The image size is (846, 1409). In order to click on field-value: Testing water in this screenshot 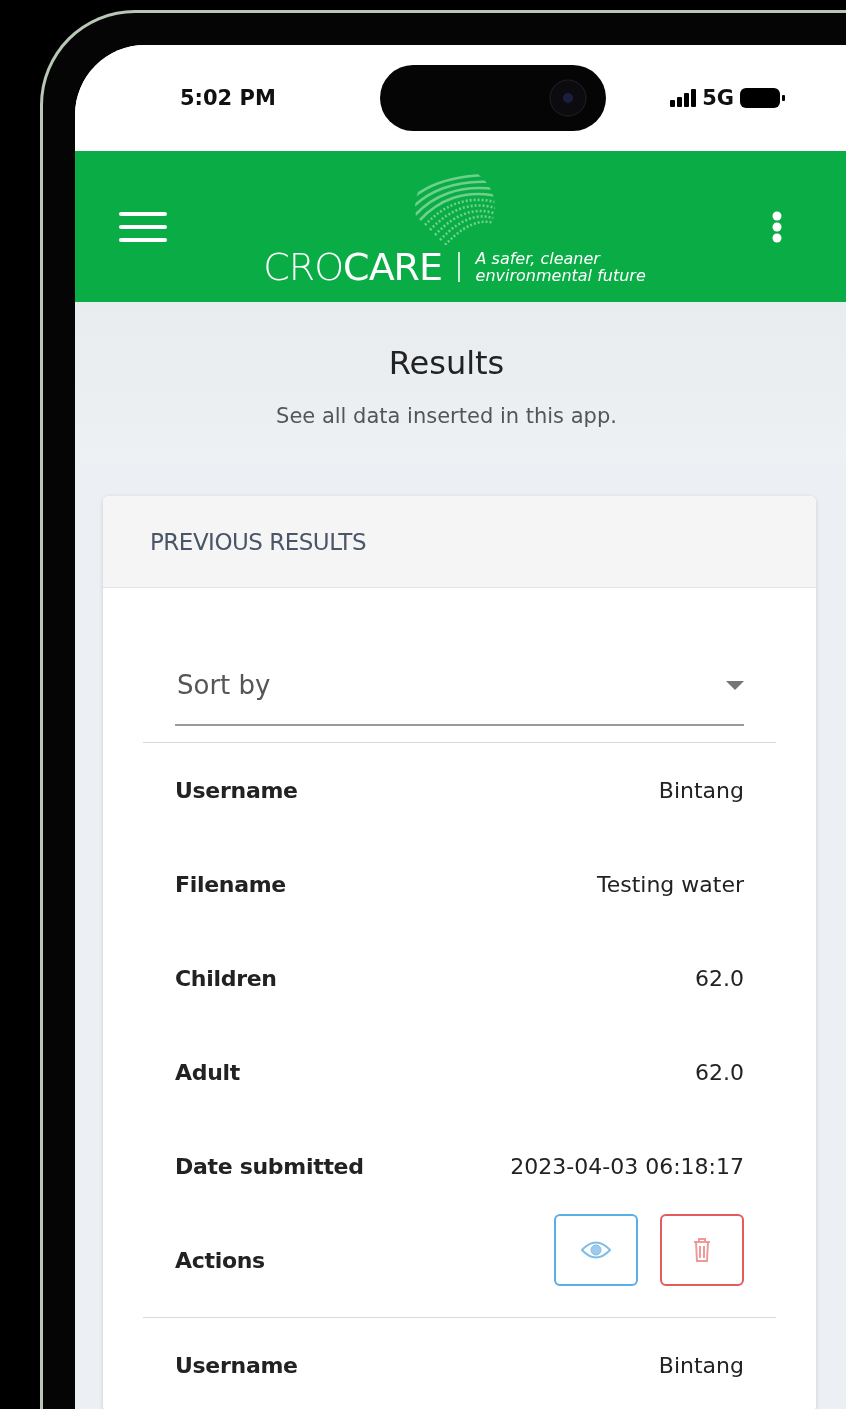, I will do `click(670, 884)`.